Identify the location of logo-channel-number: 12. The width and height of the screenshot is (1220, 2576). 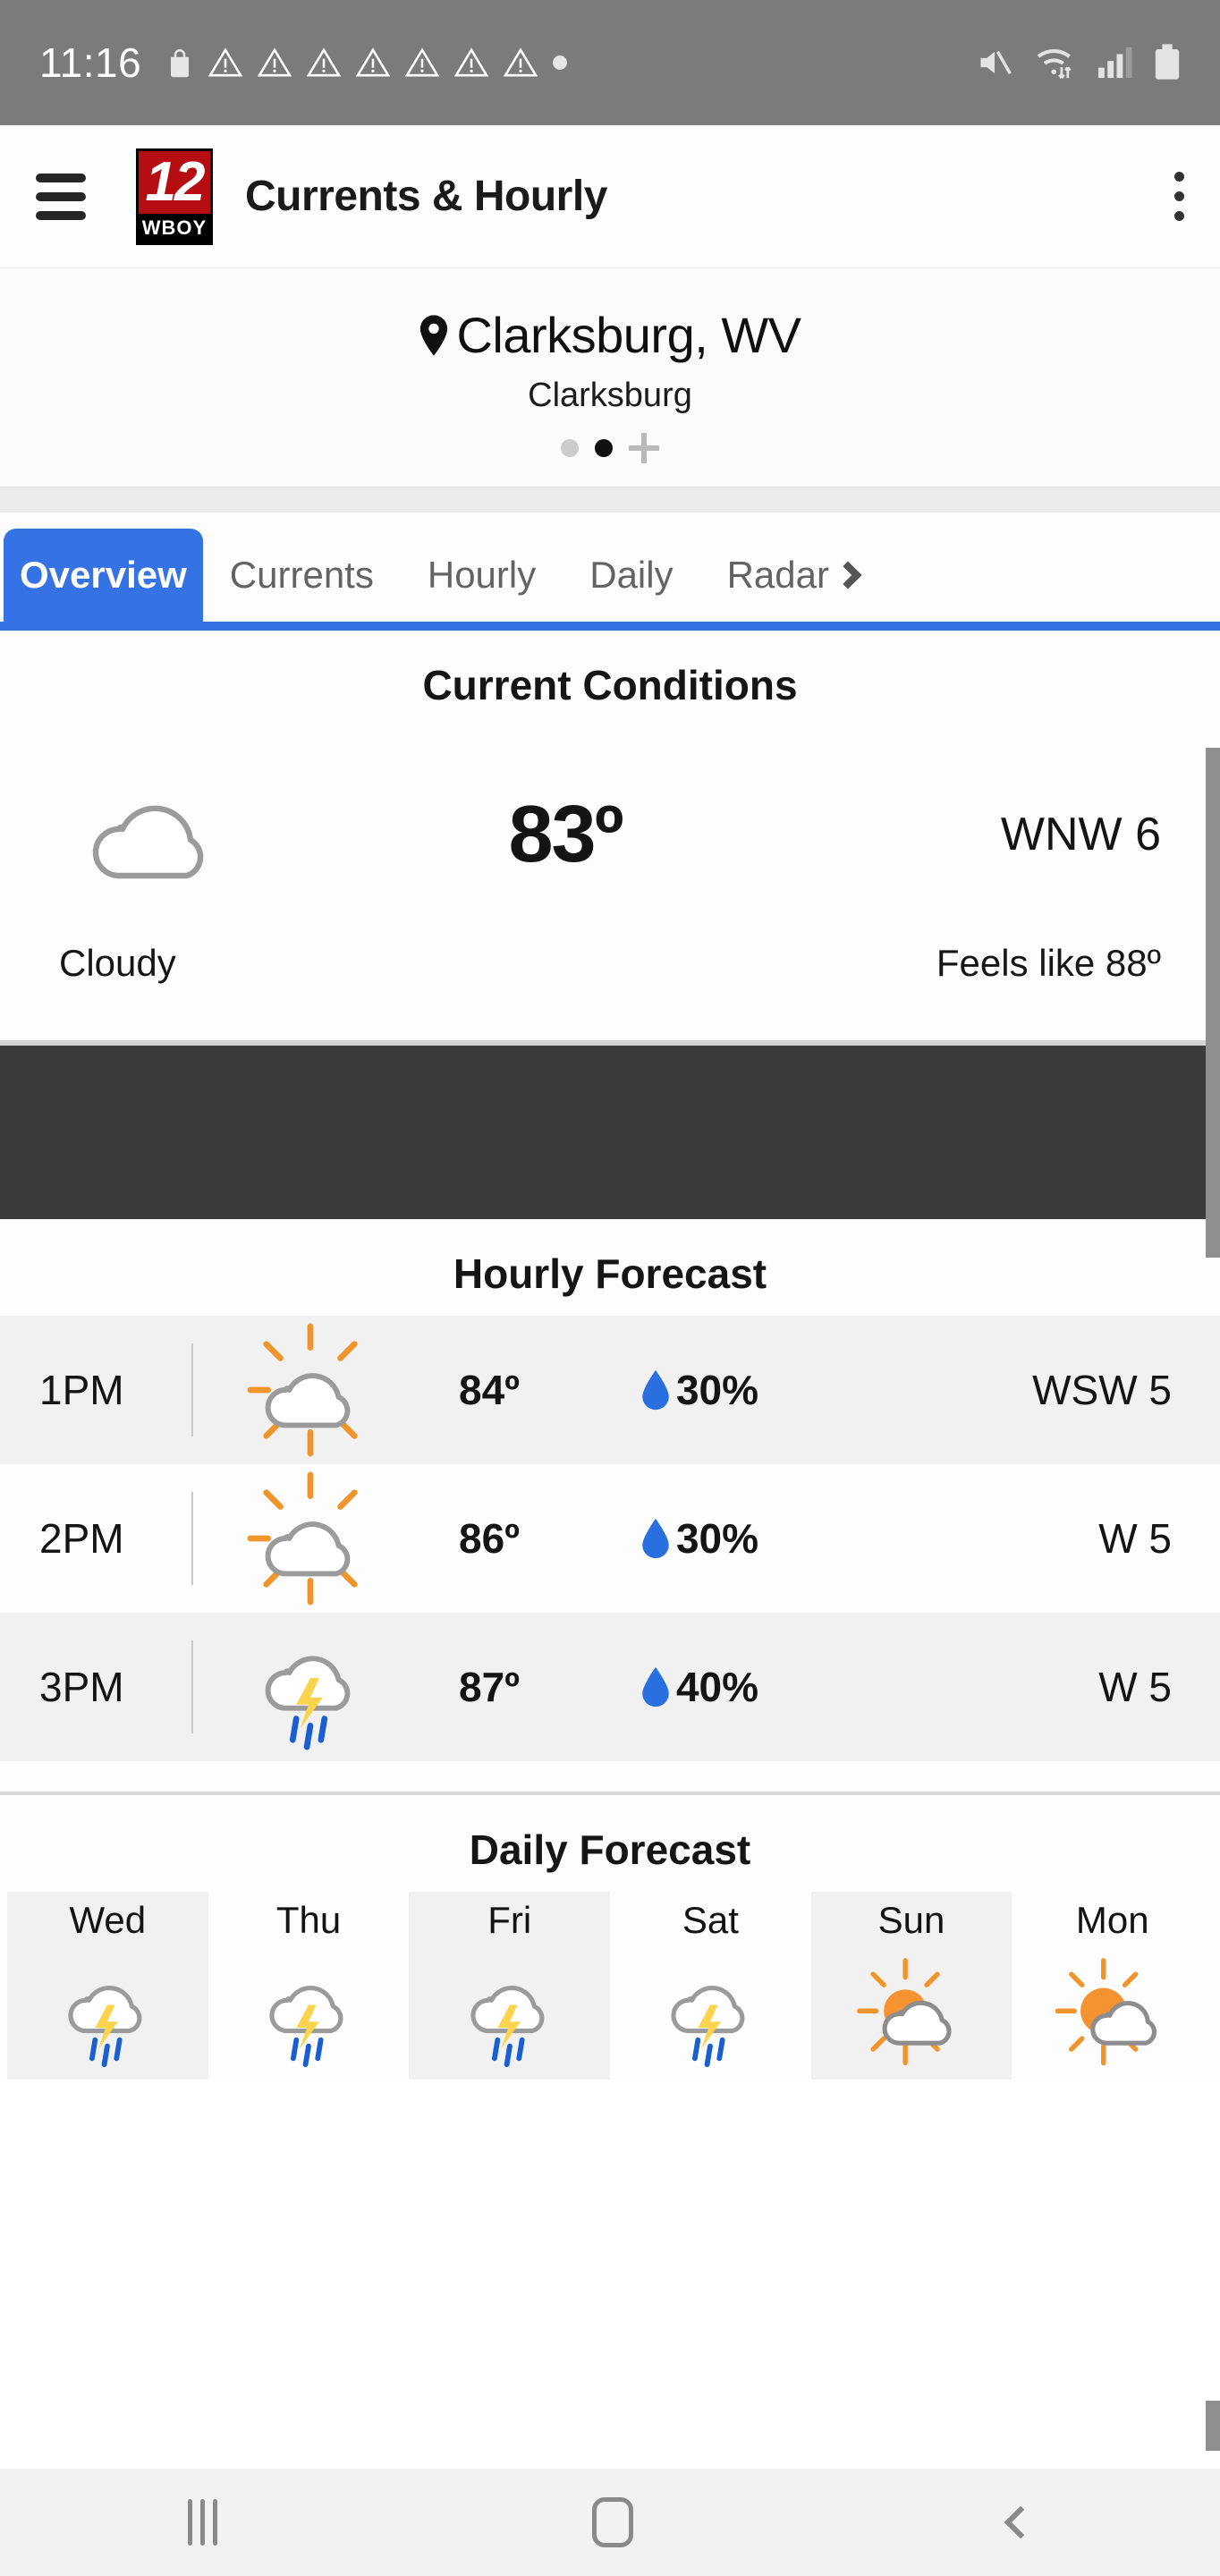
(174, 182).